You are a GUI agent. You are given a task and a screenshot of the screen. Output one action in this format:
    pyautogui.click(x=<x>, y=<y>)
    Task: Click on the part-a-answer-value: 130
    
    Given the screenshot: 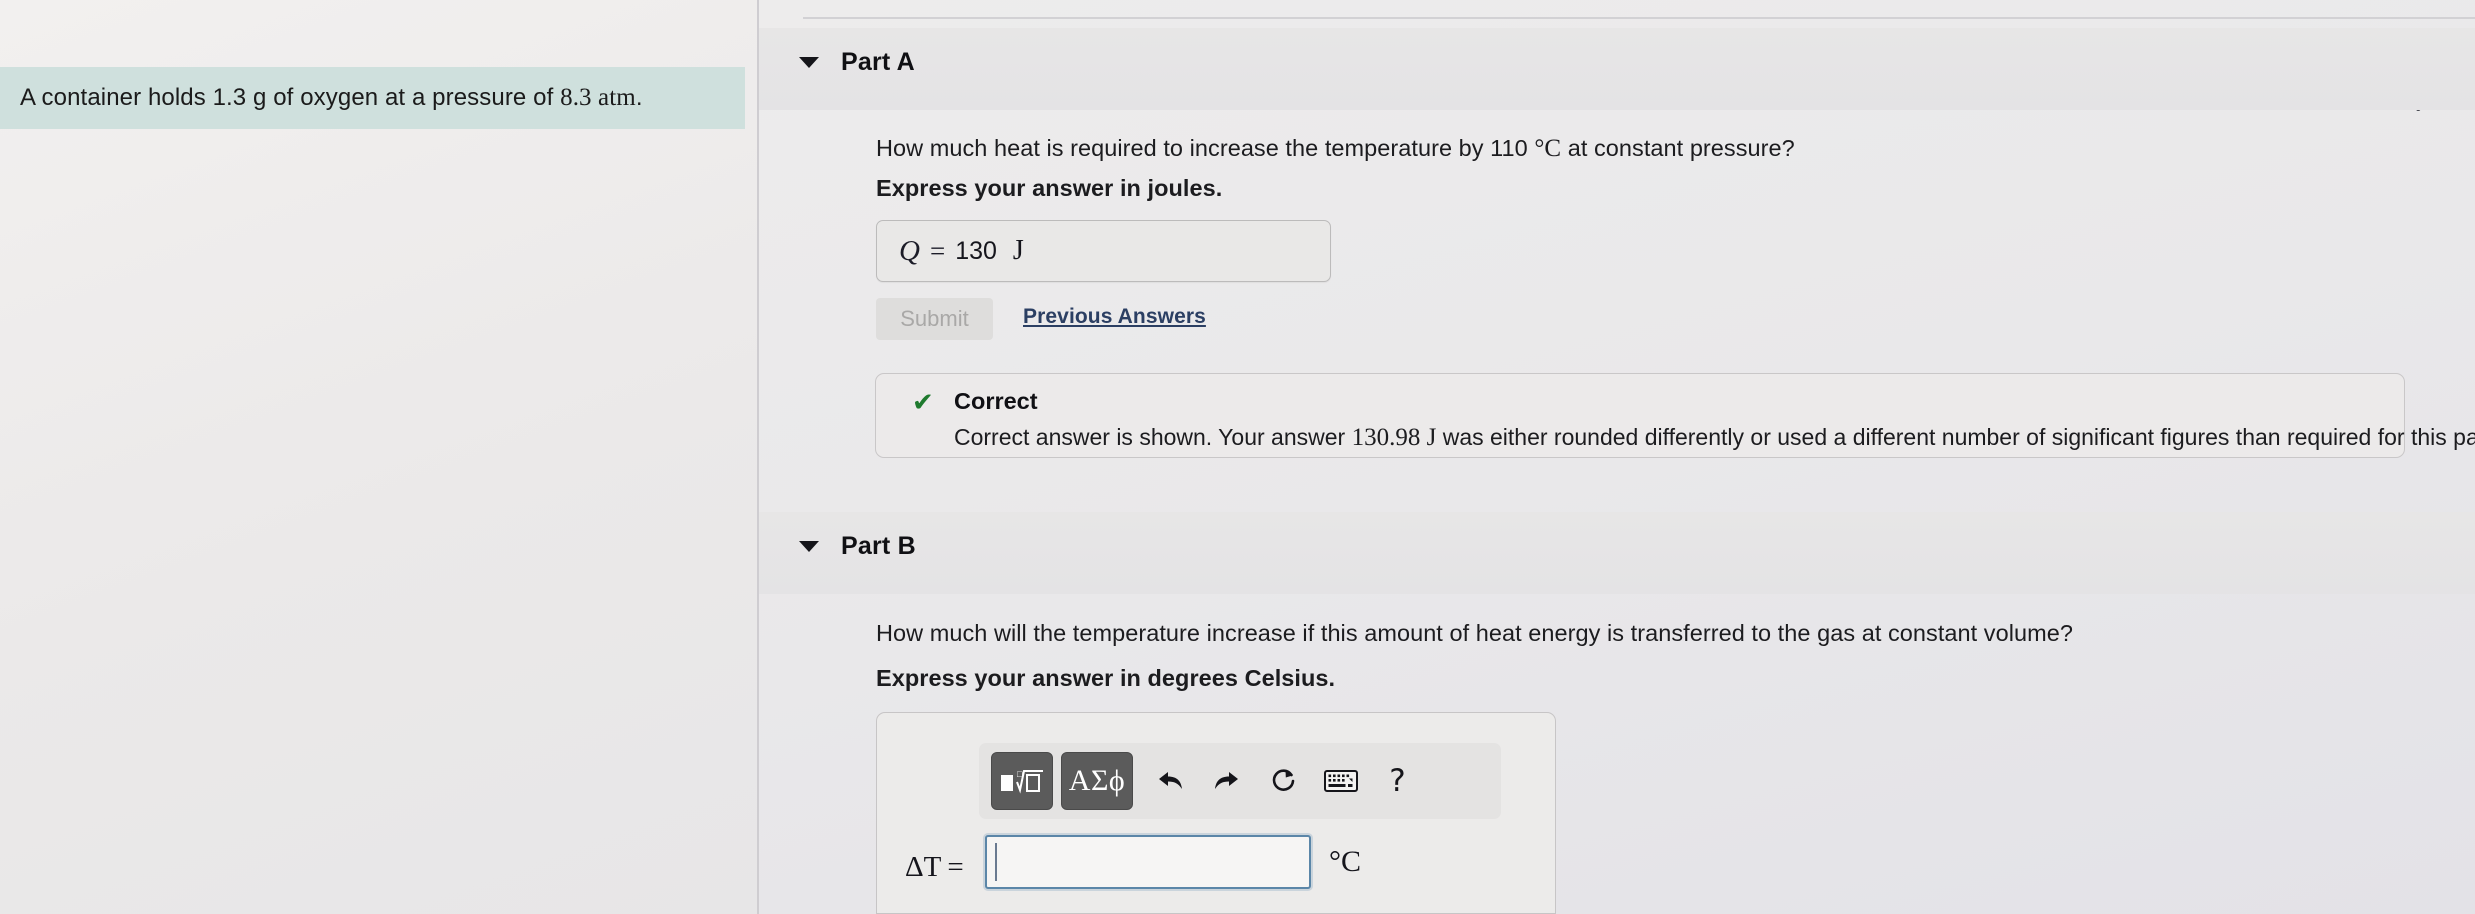 What is the action you would take?
    pyautogui.click(x=976, y=250)
    